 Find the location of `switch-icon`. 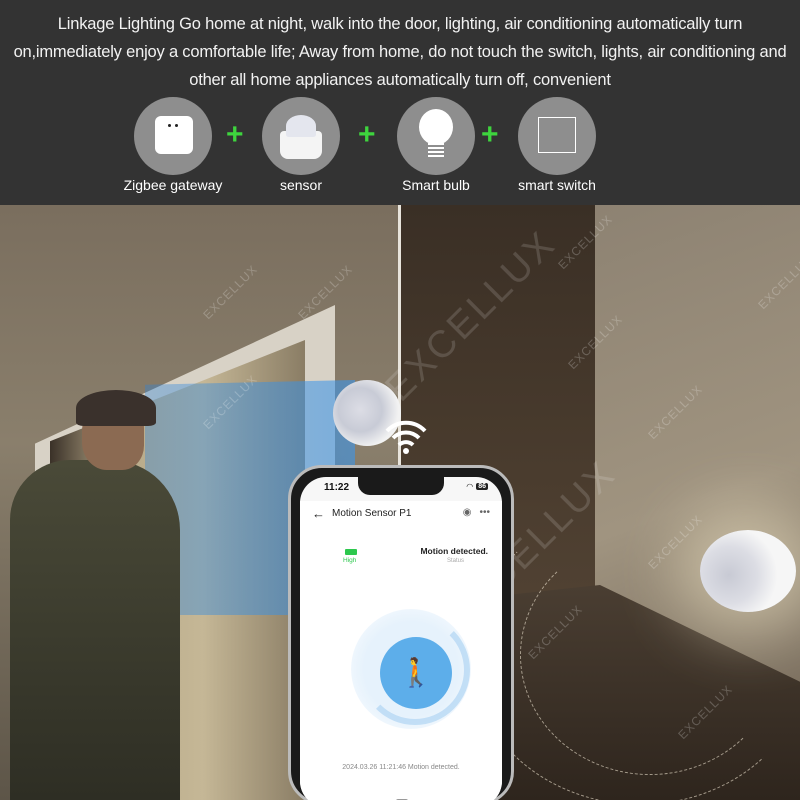

switch-icon is located at coordinates (557, 136).